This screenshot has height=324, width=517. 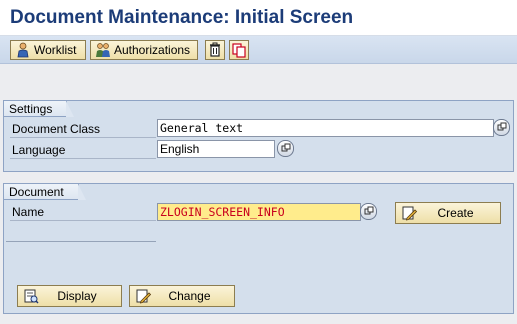 I want to click on authorizations-button: Authorizations, so click(x=144, y=50).